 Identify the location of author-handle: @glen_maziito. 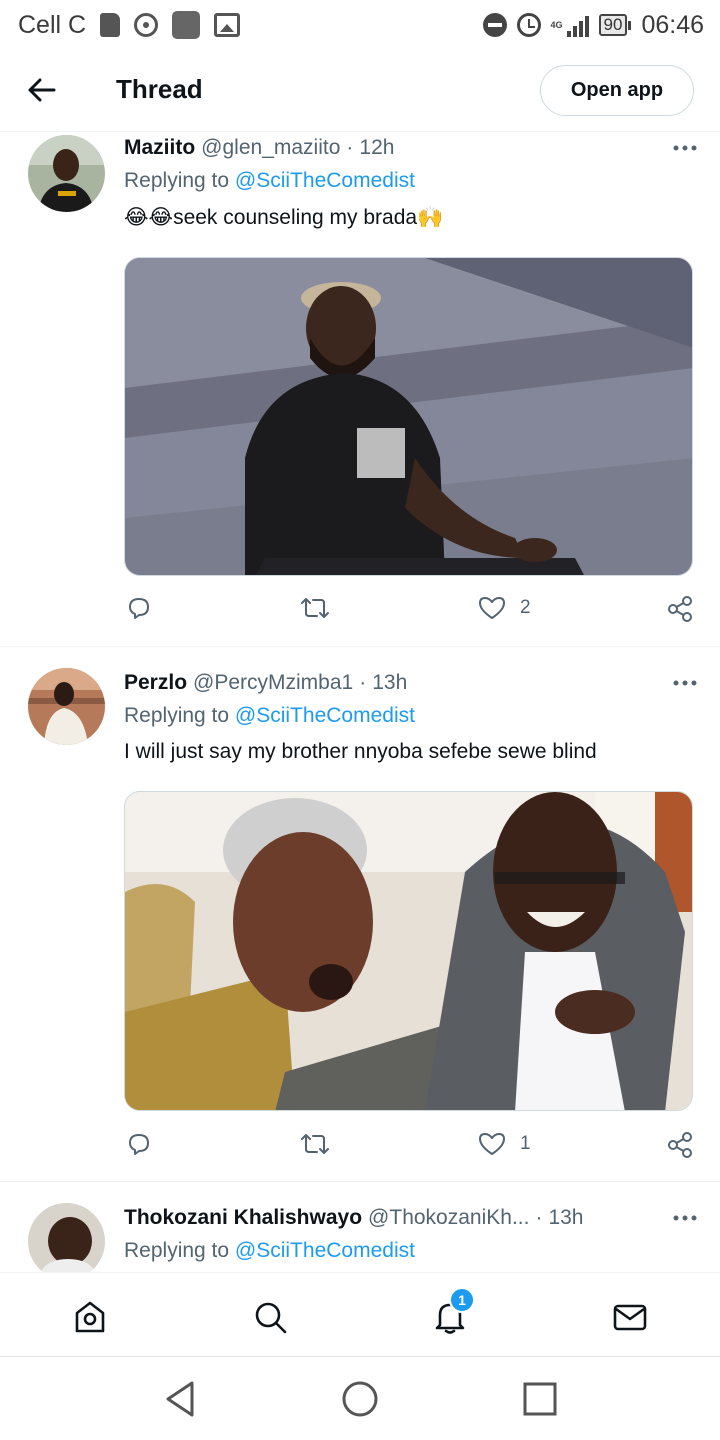
(270, 148).